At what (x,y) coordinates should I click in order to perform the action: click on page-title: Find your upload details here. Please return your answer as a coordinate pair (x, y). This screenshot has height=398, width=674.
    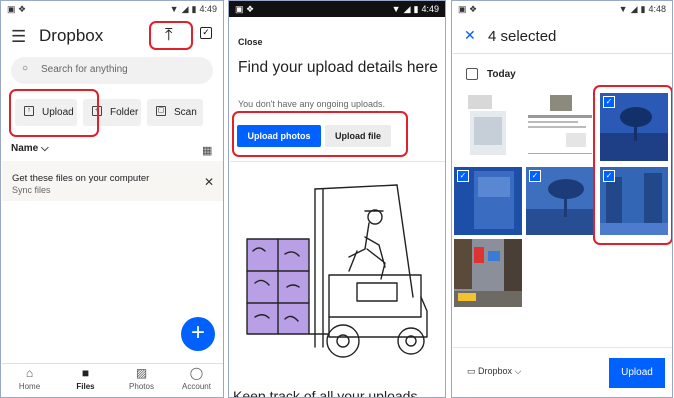
    Looking at the image, I should click on (338, 67).